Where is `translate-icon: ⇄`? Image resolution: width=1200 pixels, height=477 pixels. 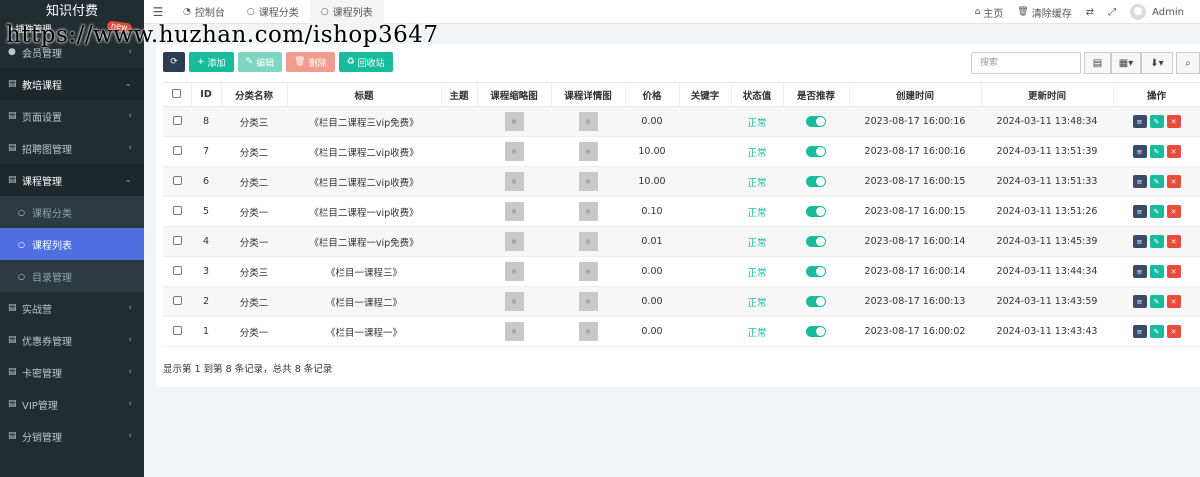
translate-icon: ⇄ is located at coordinates (1090, 12).